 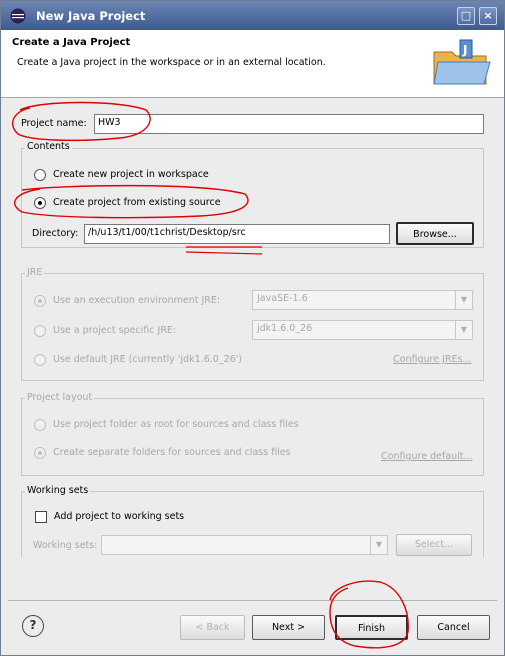 What do you see at coordinates (282, 298) in the screenshot?
I see `jre-env-value: JavaSE-1.6` at bounding box center [282, 298].